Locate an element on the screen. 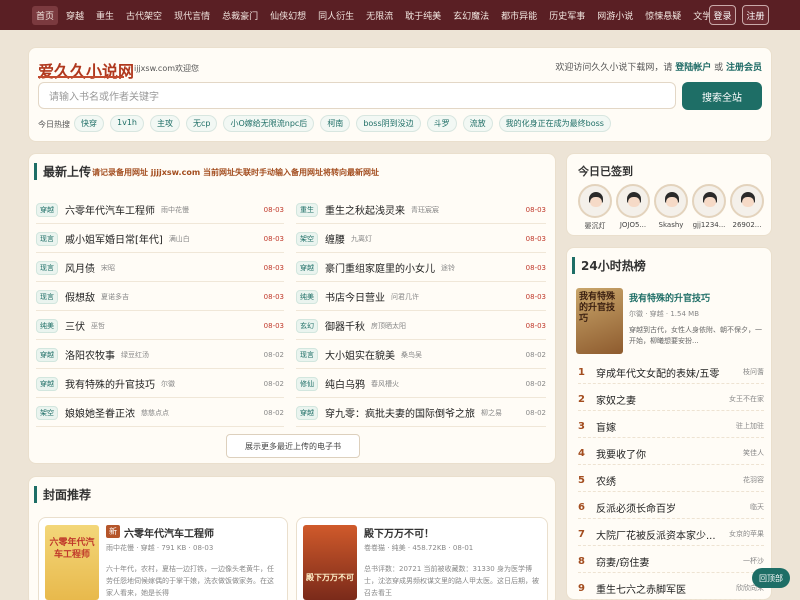 The height and width of the screenshot is (600, 800). search-button: 搜索全站 is located at coordinates (722, 96).